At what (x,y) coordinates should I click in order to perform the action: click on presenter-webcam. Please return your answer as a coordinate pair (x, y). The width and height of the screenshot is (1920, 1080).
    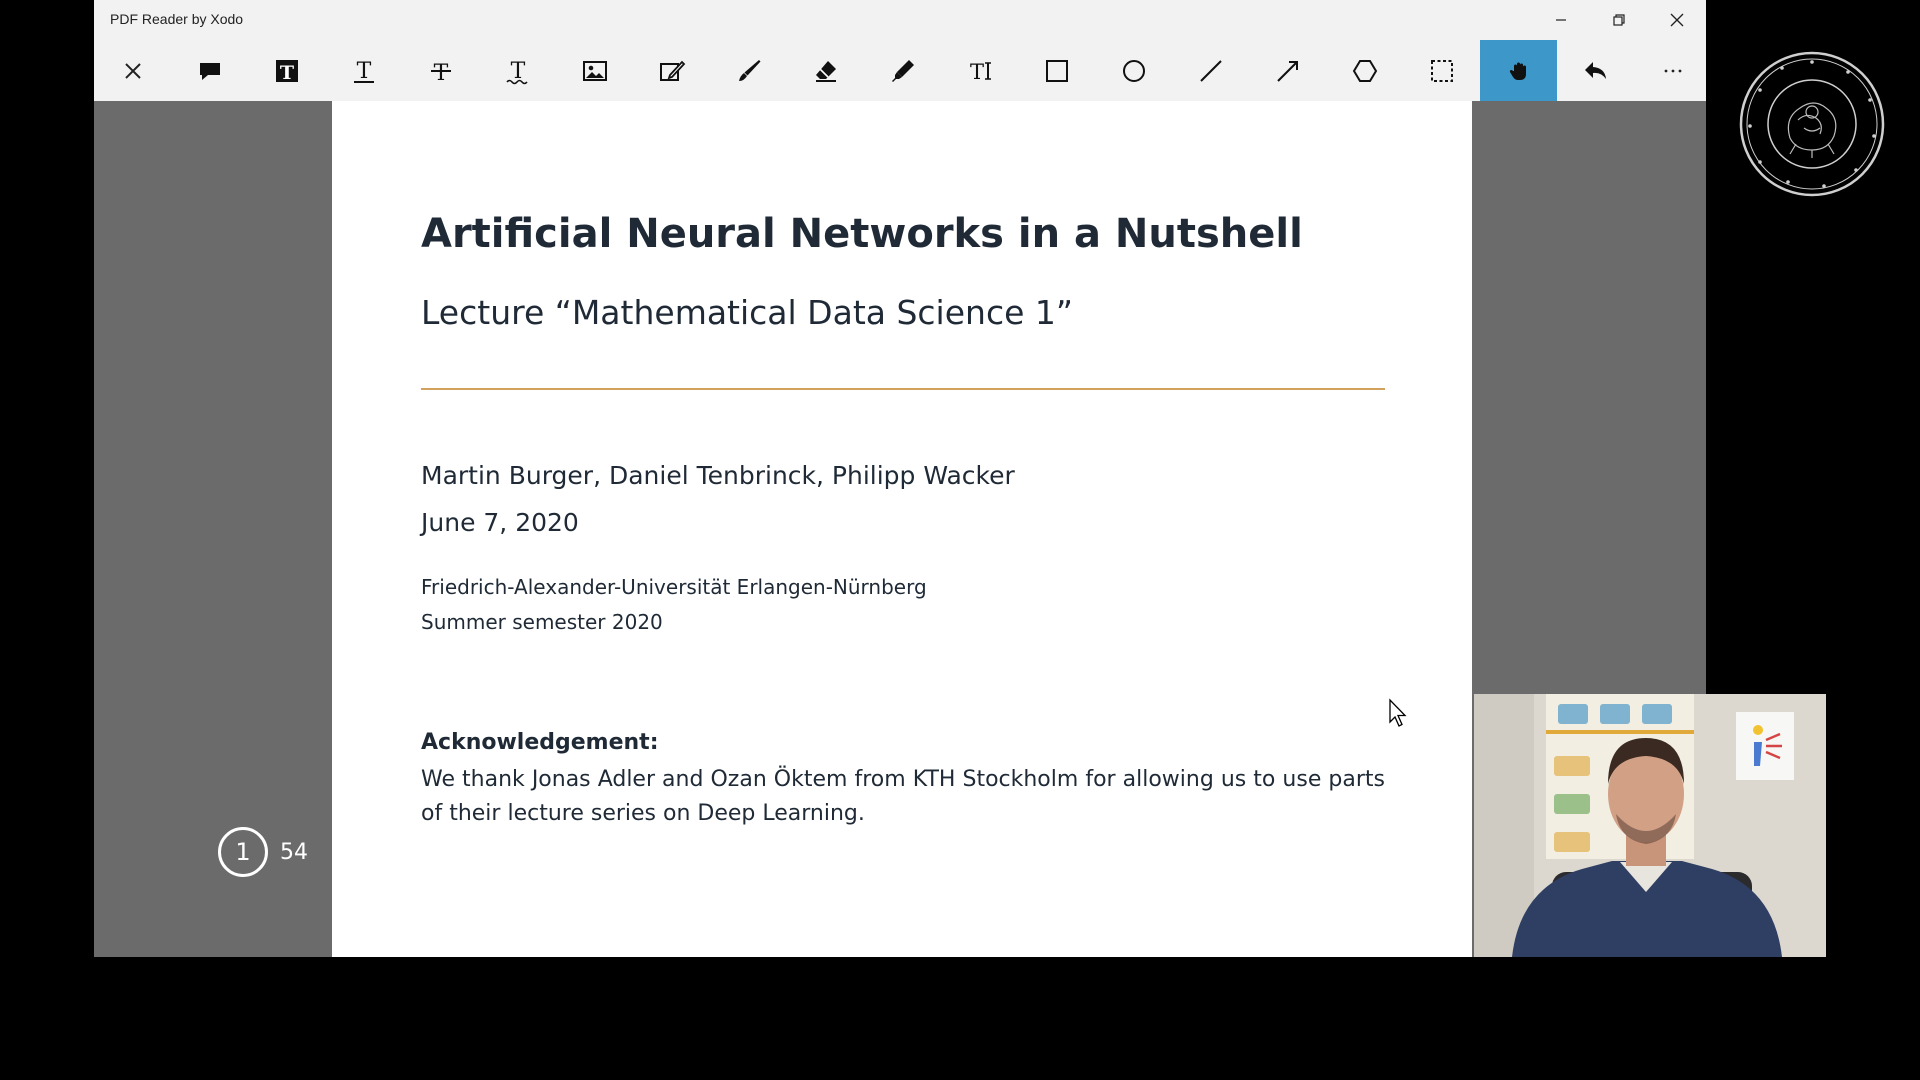
    Looking at the image, I should click on (1650, 825).